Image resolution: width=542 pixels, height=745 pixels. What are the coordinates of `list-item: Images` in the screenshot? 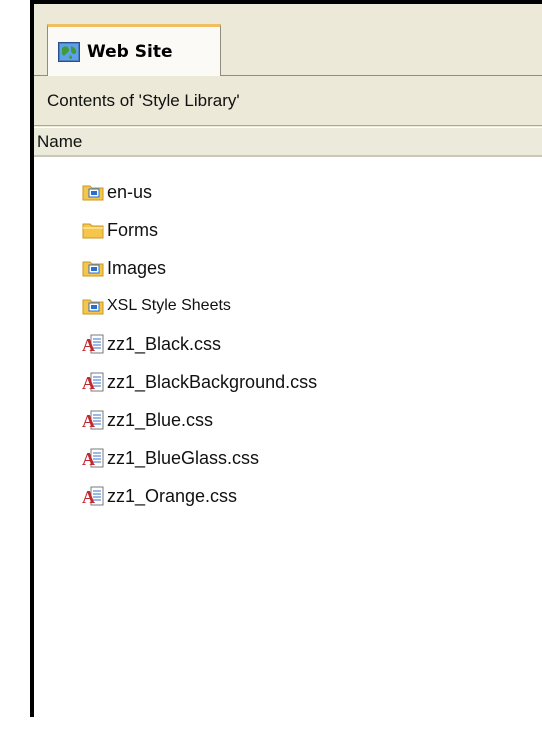 It's located at (288, 268).